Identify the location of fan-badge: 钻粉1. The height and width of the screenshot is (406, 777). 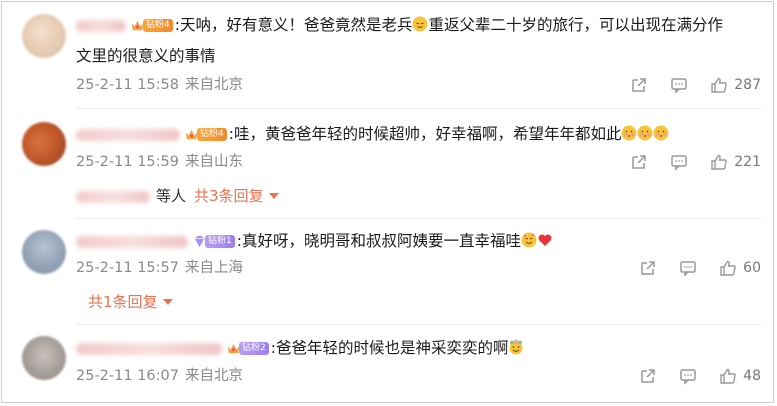
(213, 241).